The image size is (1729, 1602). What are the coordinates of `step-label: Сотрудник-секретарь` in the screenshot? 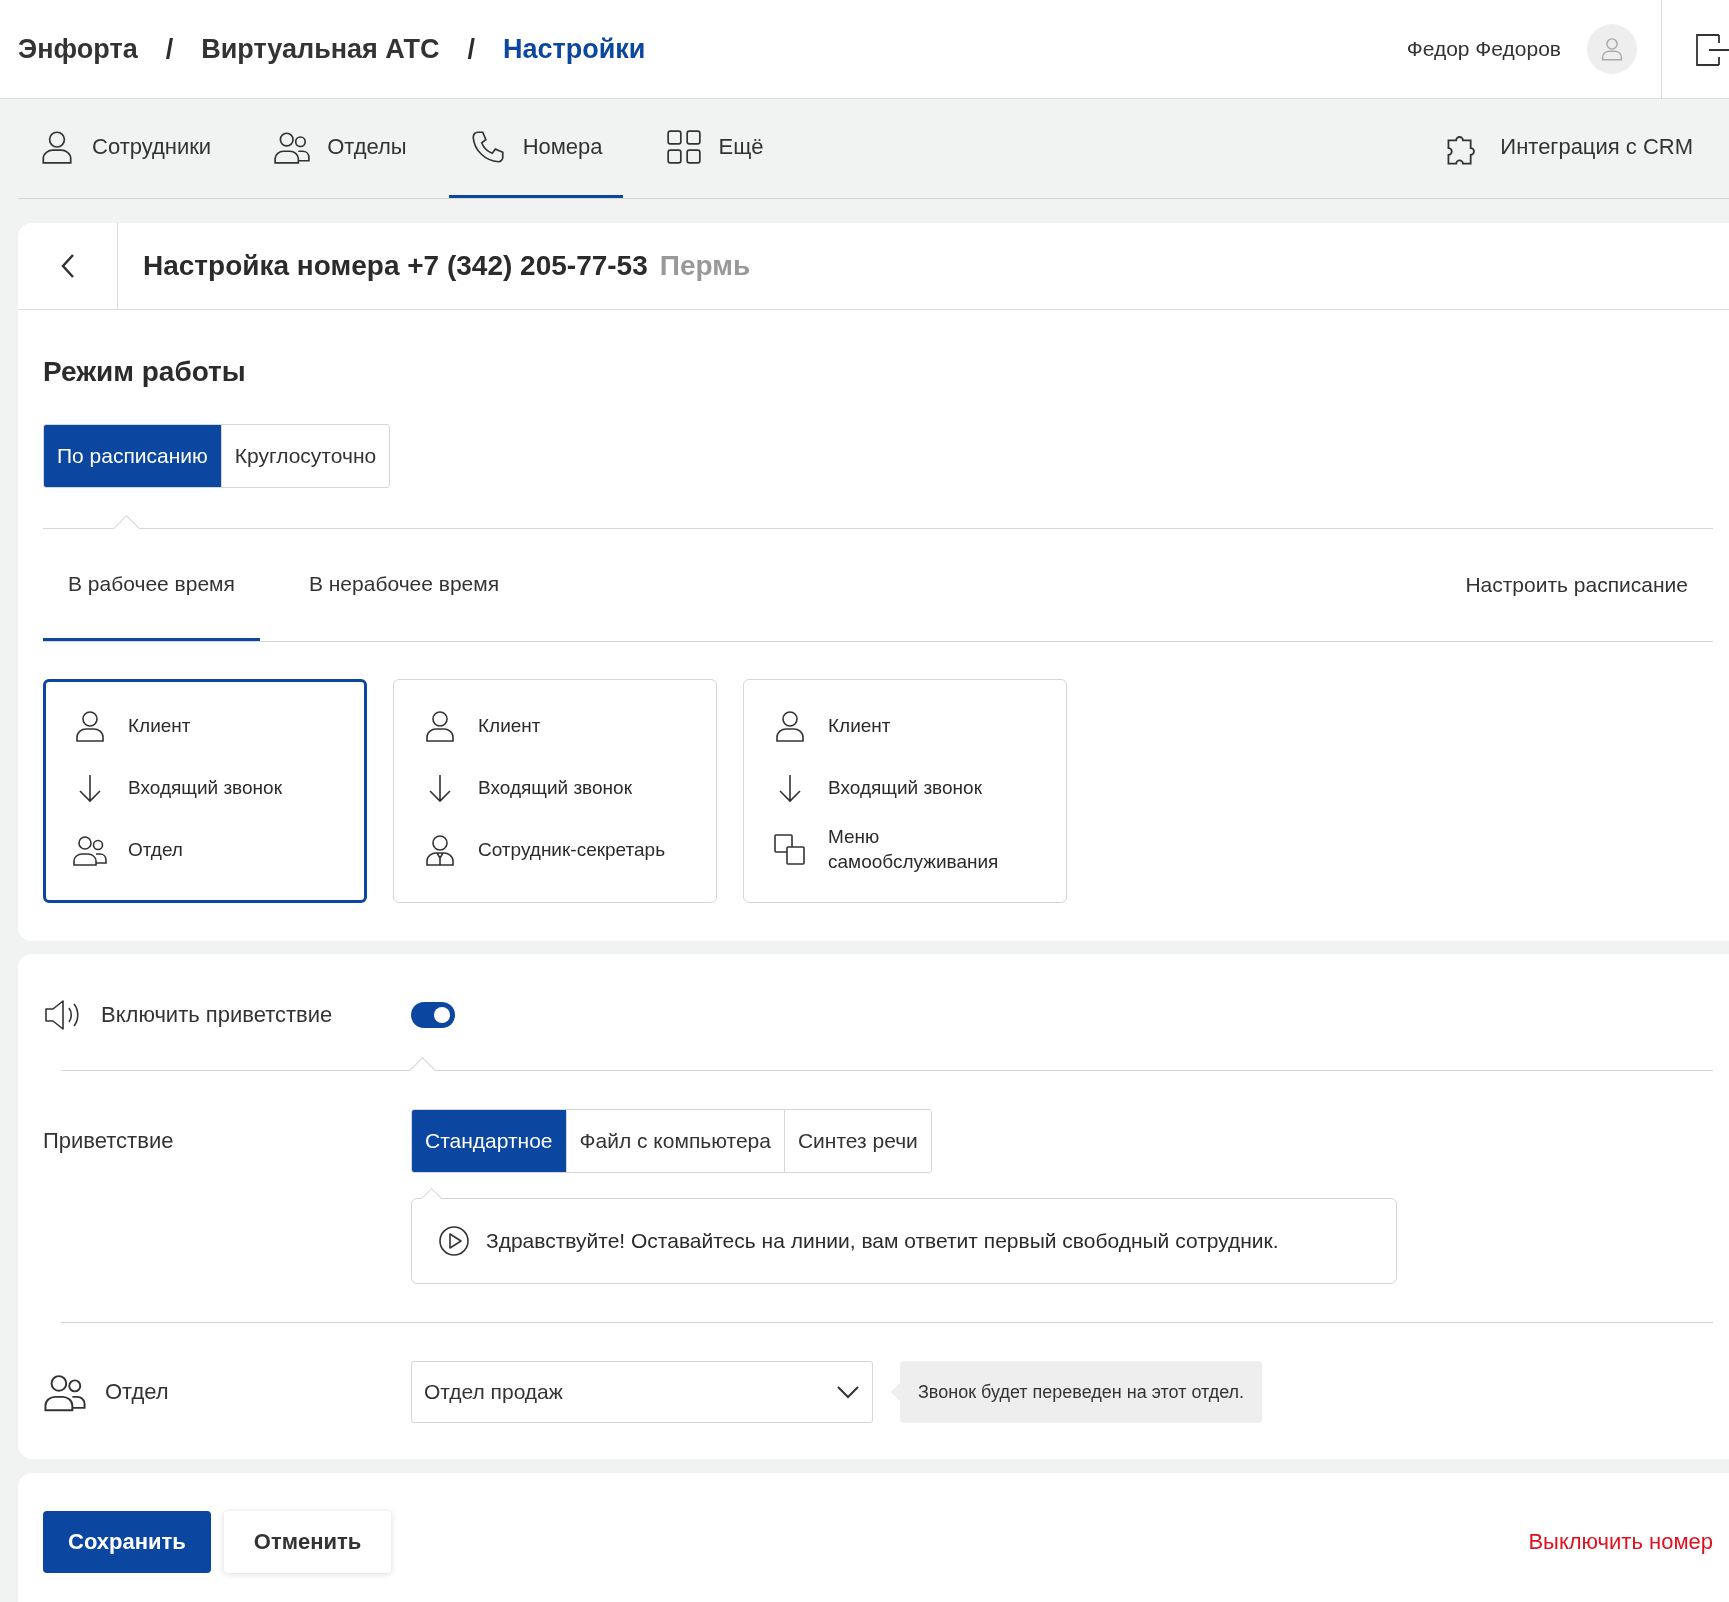 It's located at (572, 849).